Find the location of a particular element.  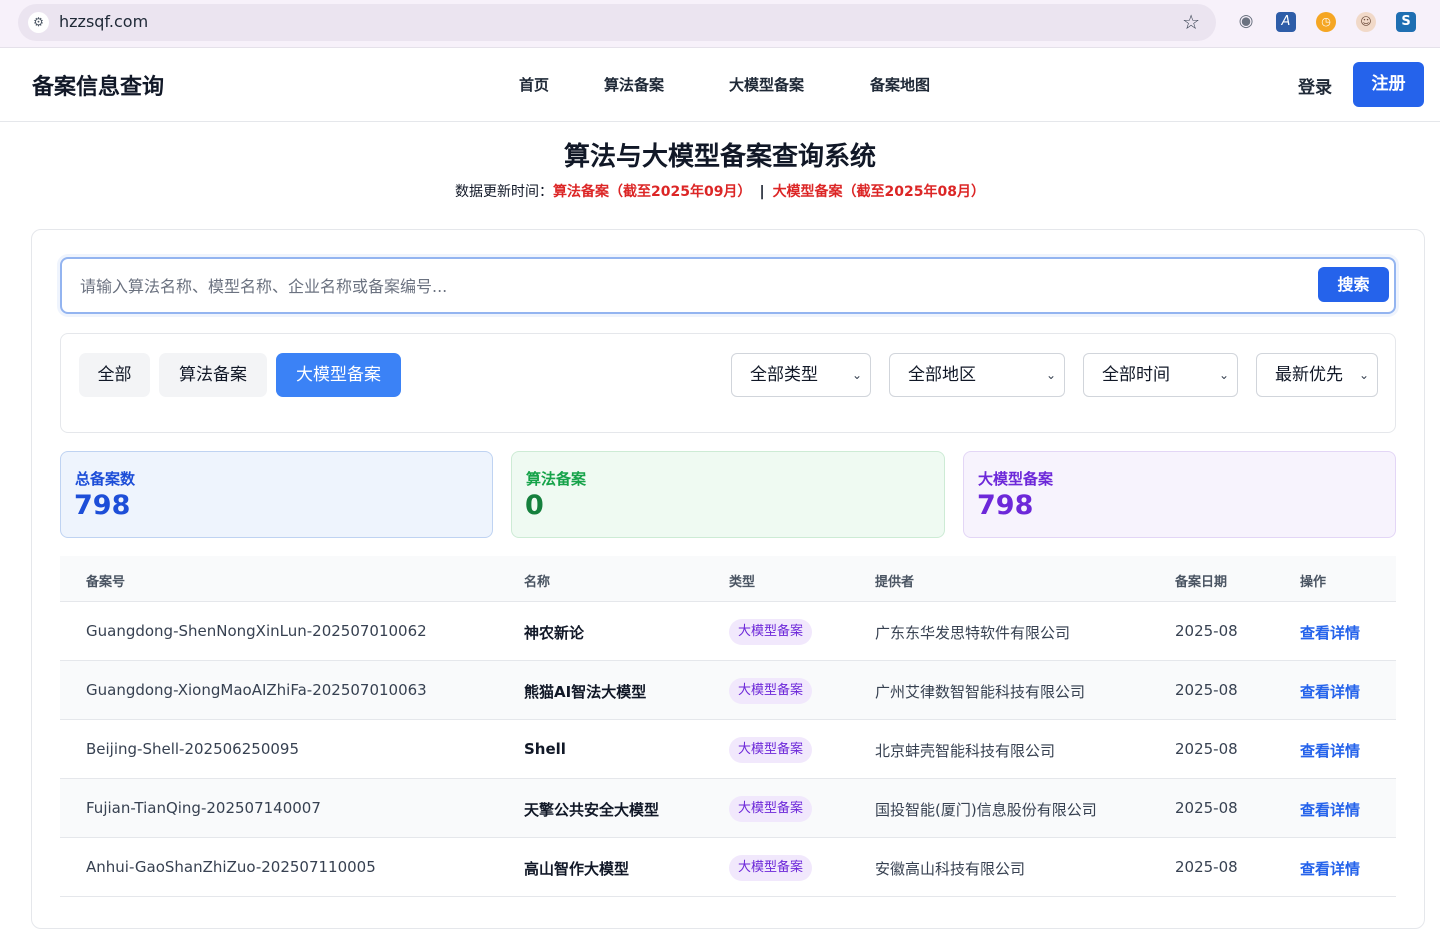

region-select: 全部地区 ⌄ is located at coordinates (977, 375).